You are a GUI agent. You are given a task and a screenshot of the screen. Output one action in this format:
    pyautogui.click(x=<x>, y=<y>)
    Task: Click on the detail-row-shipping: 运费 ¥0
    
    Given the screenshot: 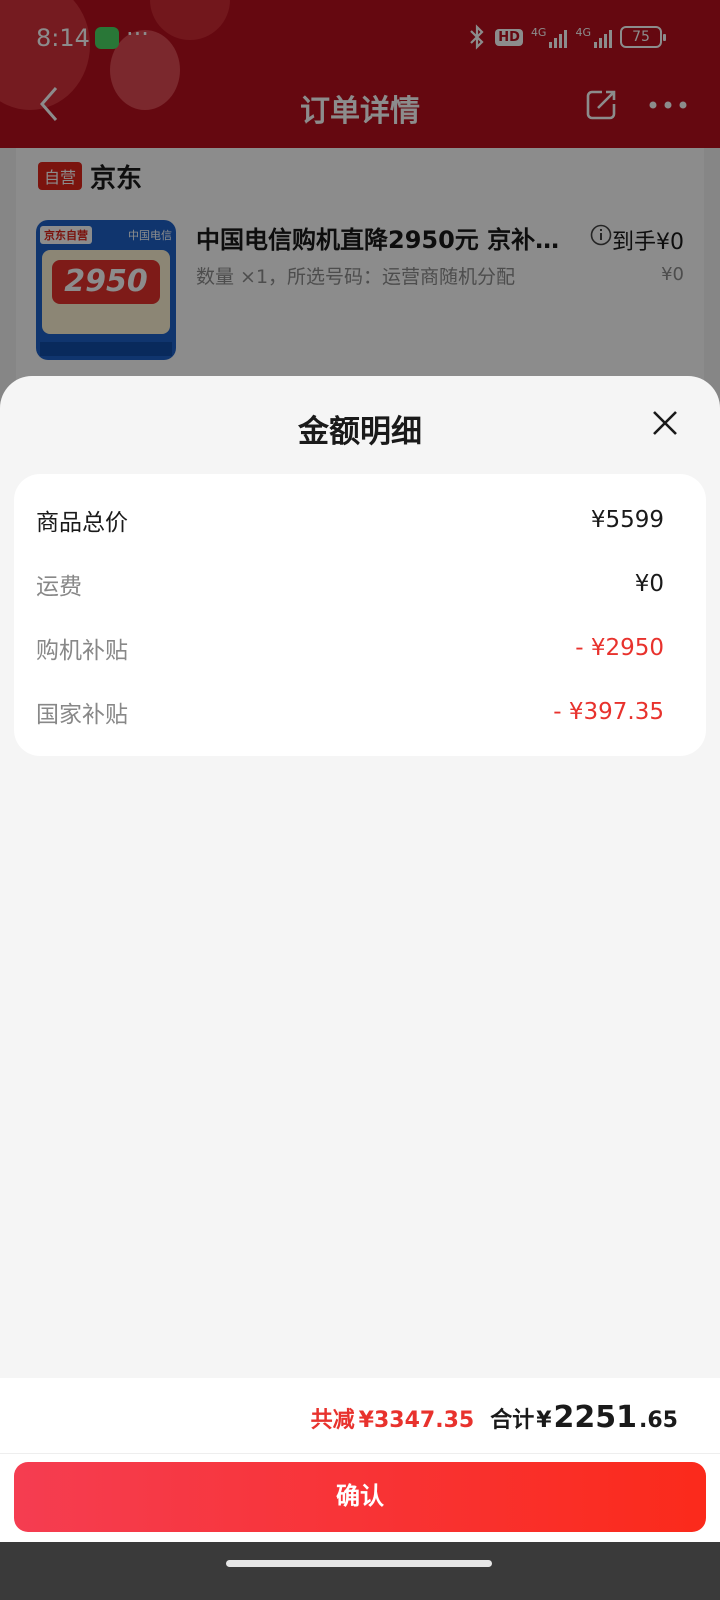 What is the action you would take?
    pyautogui.click(x=350, y=584)
    